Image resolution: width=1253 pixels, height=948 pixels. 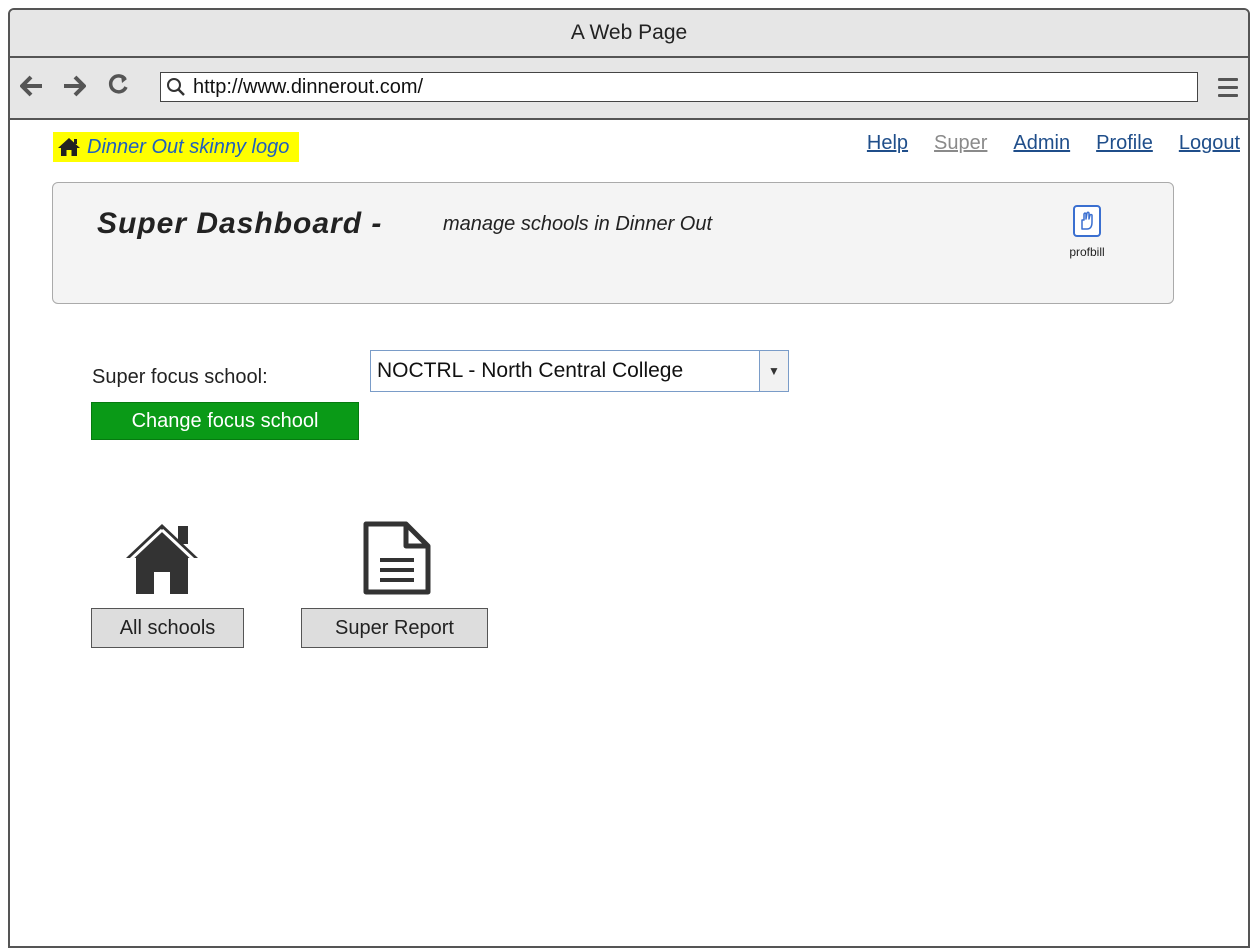 I want to click on forward-button, so click(x=74, y=88).